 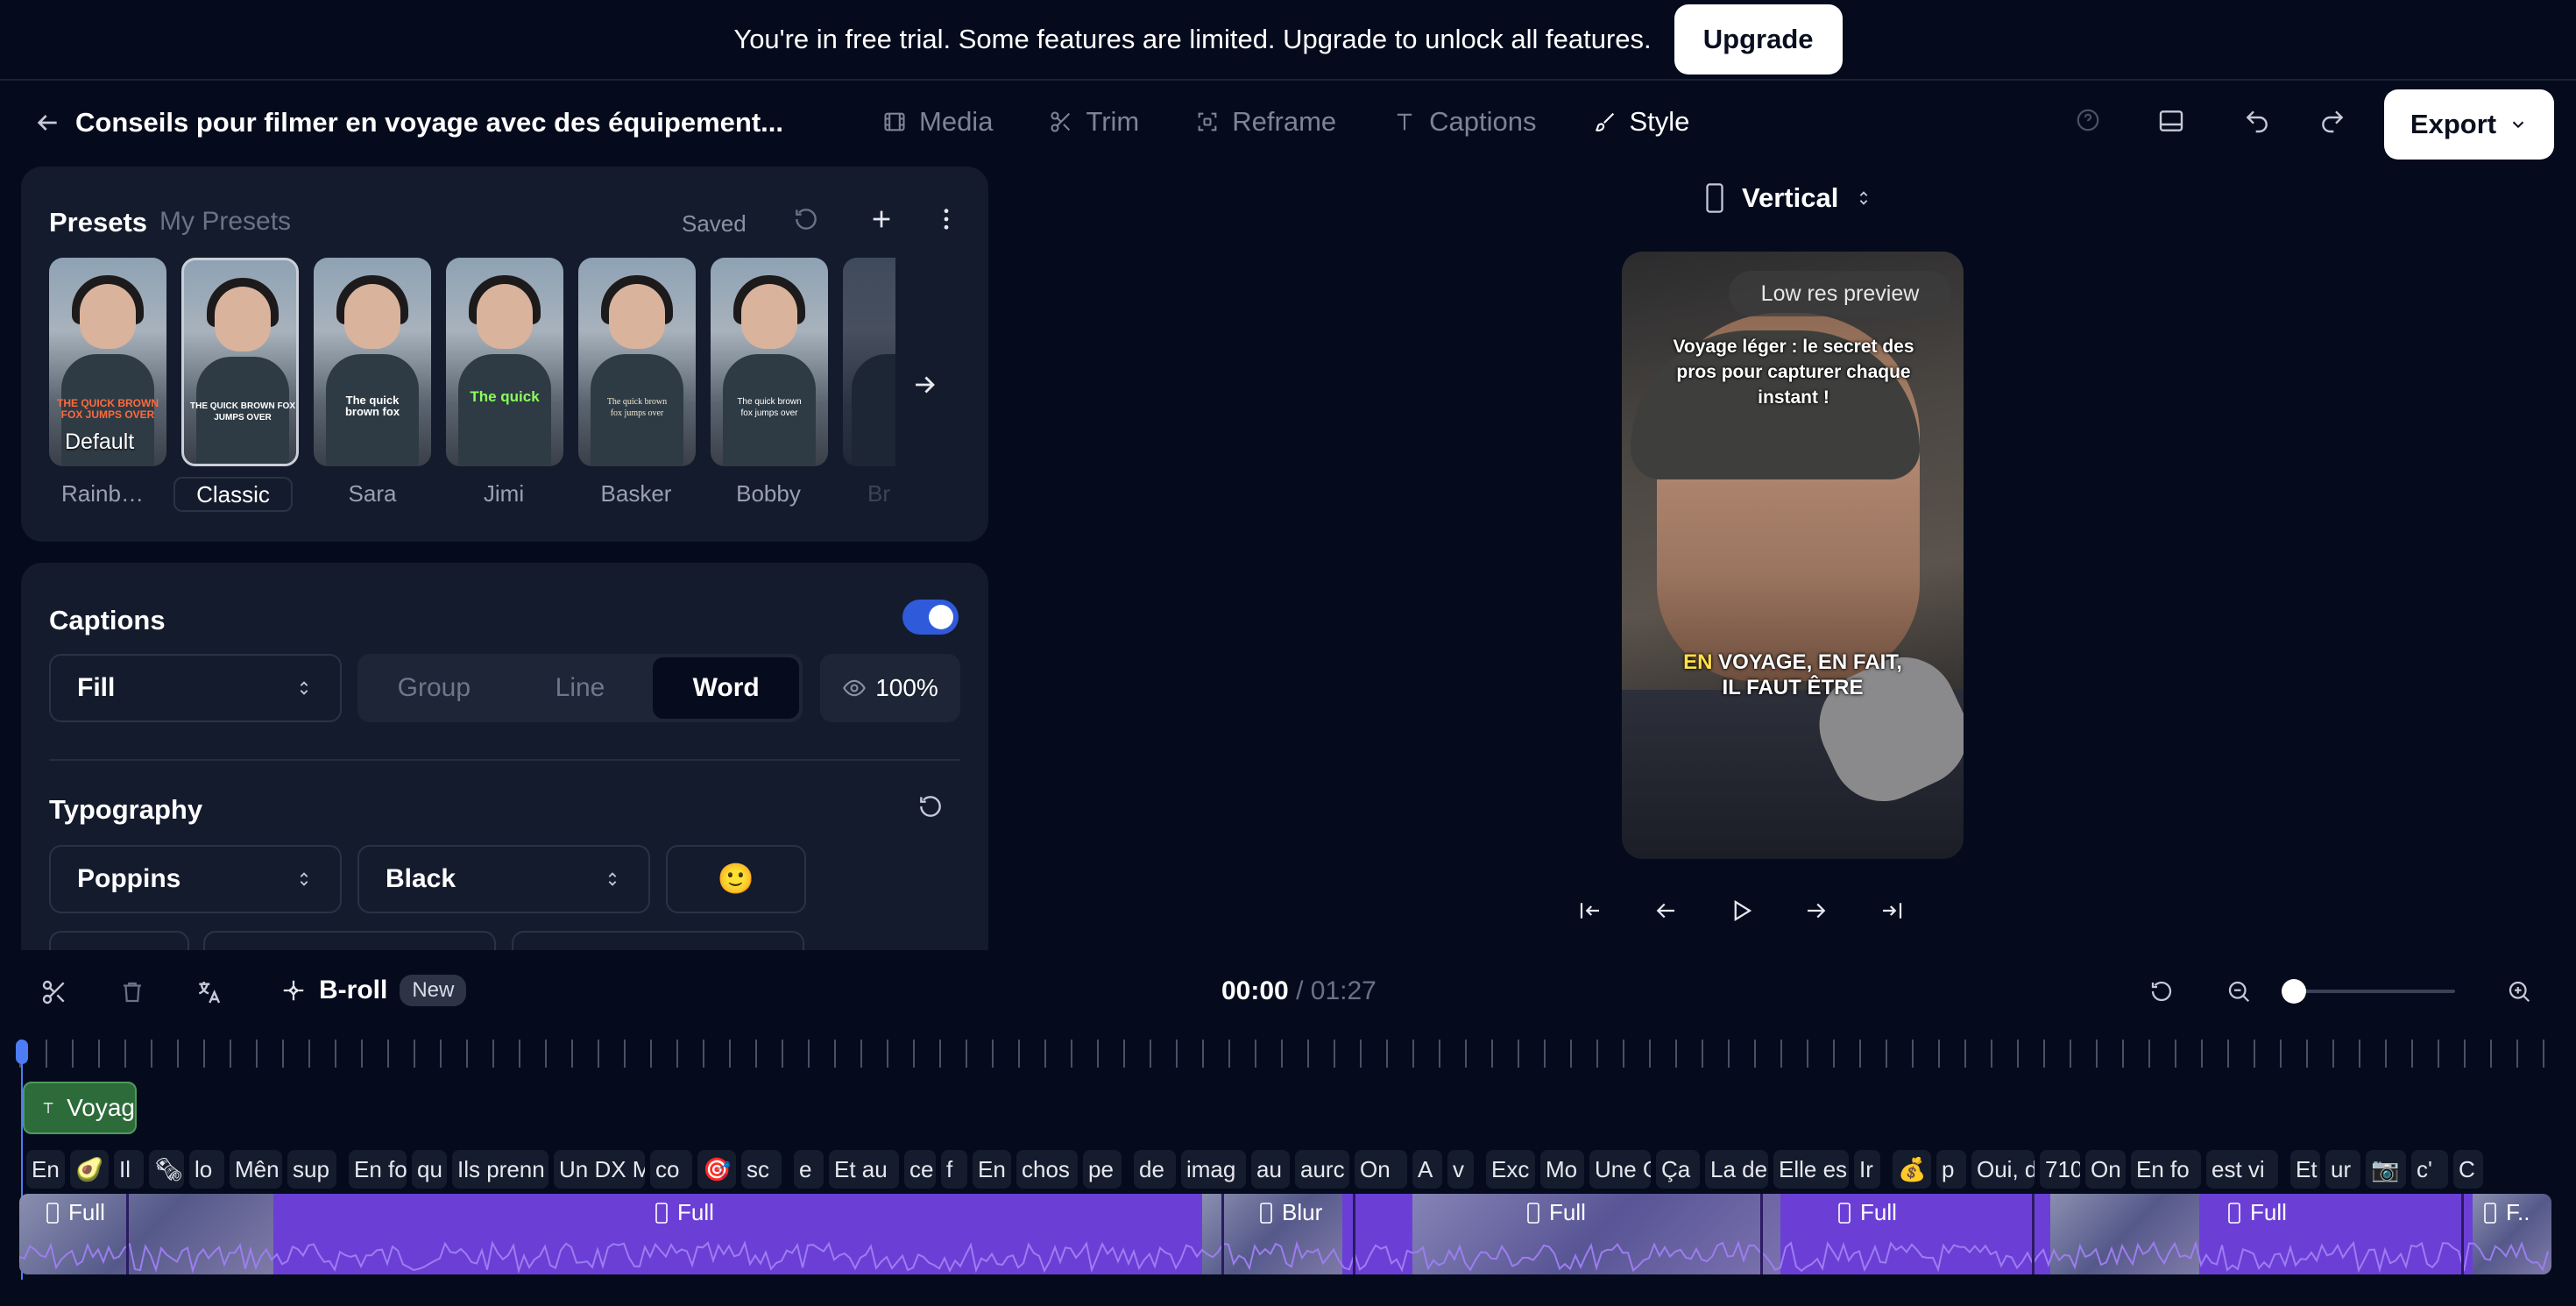 What do you see at coordinates (429, 1169) in the screenshot?
I see `caption-chip: qu` at bounding box center [429, 1169].